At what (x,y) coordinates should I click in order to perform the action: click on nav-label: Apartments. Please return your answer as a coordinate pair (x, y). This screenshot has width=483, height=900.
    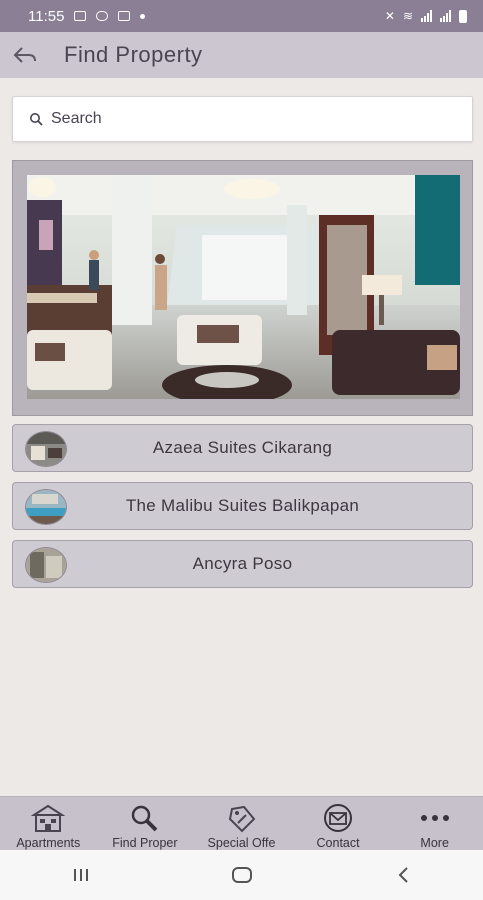
    Looking at the image, I should click on (48, 843).